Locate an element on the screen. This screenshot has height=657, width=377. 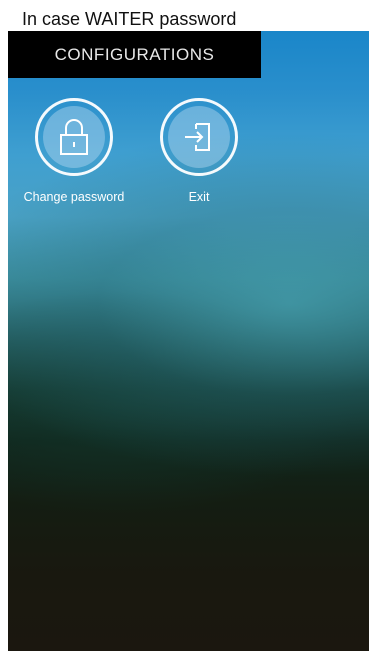
page-title: CONFIGURATIONS is located at coordinates (134, 54).